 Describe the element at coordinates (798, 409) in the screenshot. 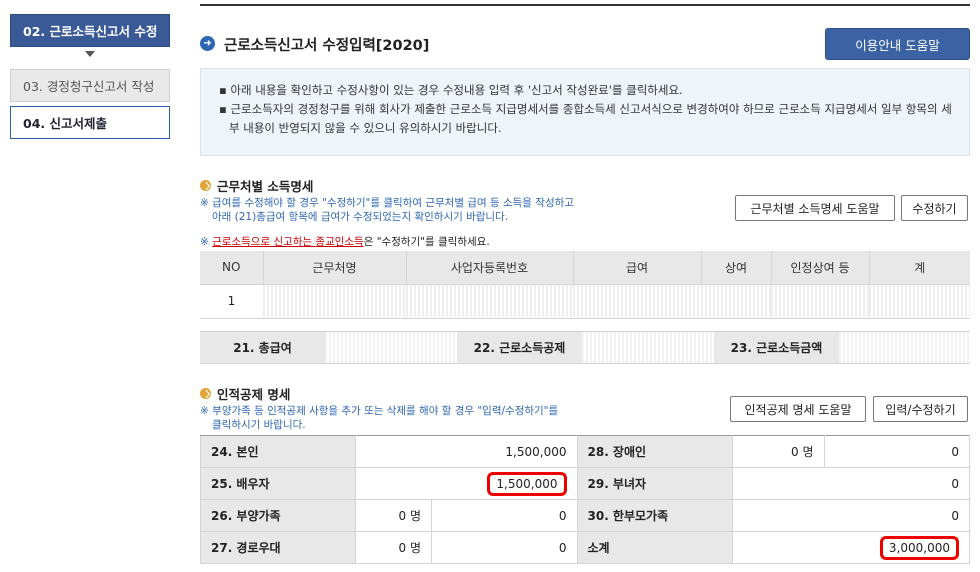

I see `personal-help-button: 인적공제 명세 도움말` at that location.